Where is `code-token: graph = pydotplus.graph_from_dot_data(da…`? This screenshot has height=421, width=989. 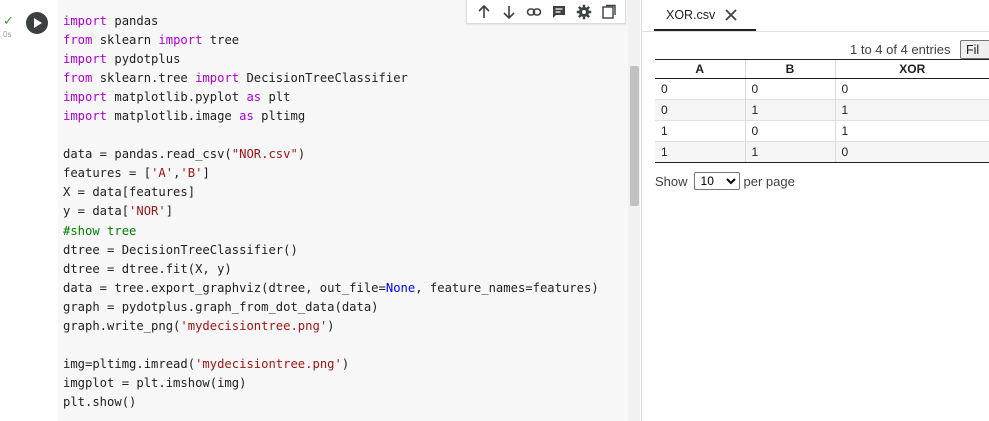 code-token: graph = pydotplus.graph_from_dot_data(da… is located at coordinates (221, 306).